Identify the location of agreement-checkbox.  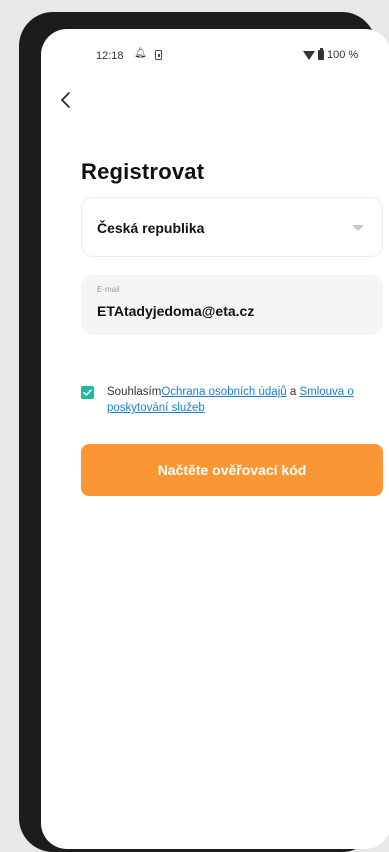
(87, 392).